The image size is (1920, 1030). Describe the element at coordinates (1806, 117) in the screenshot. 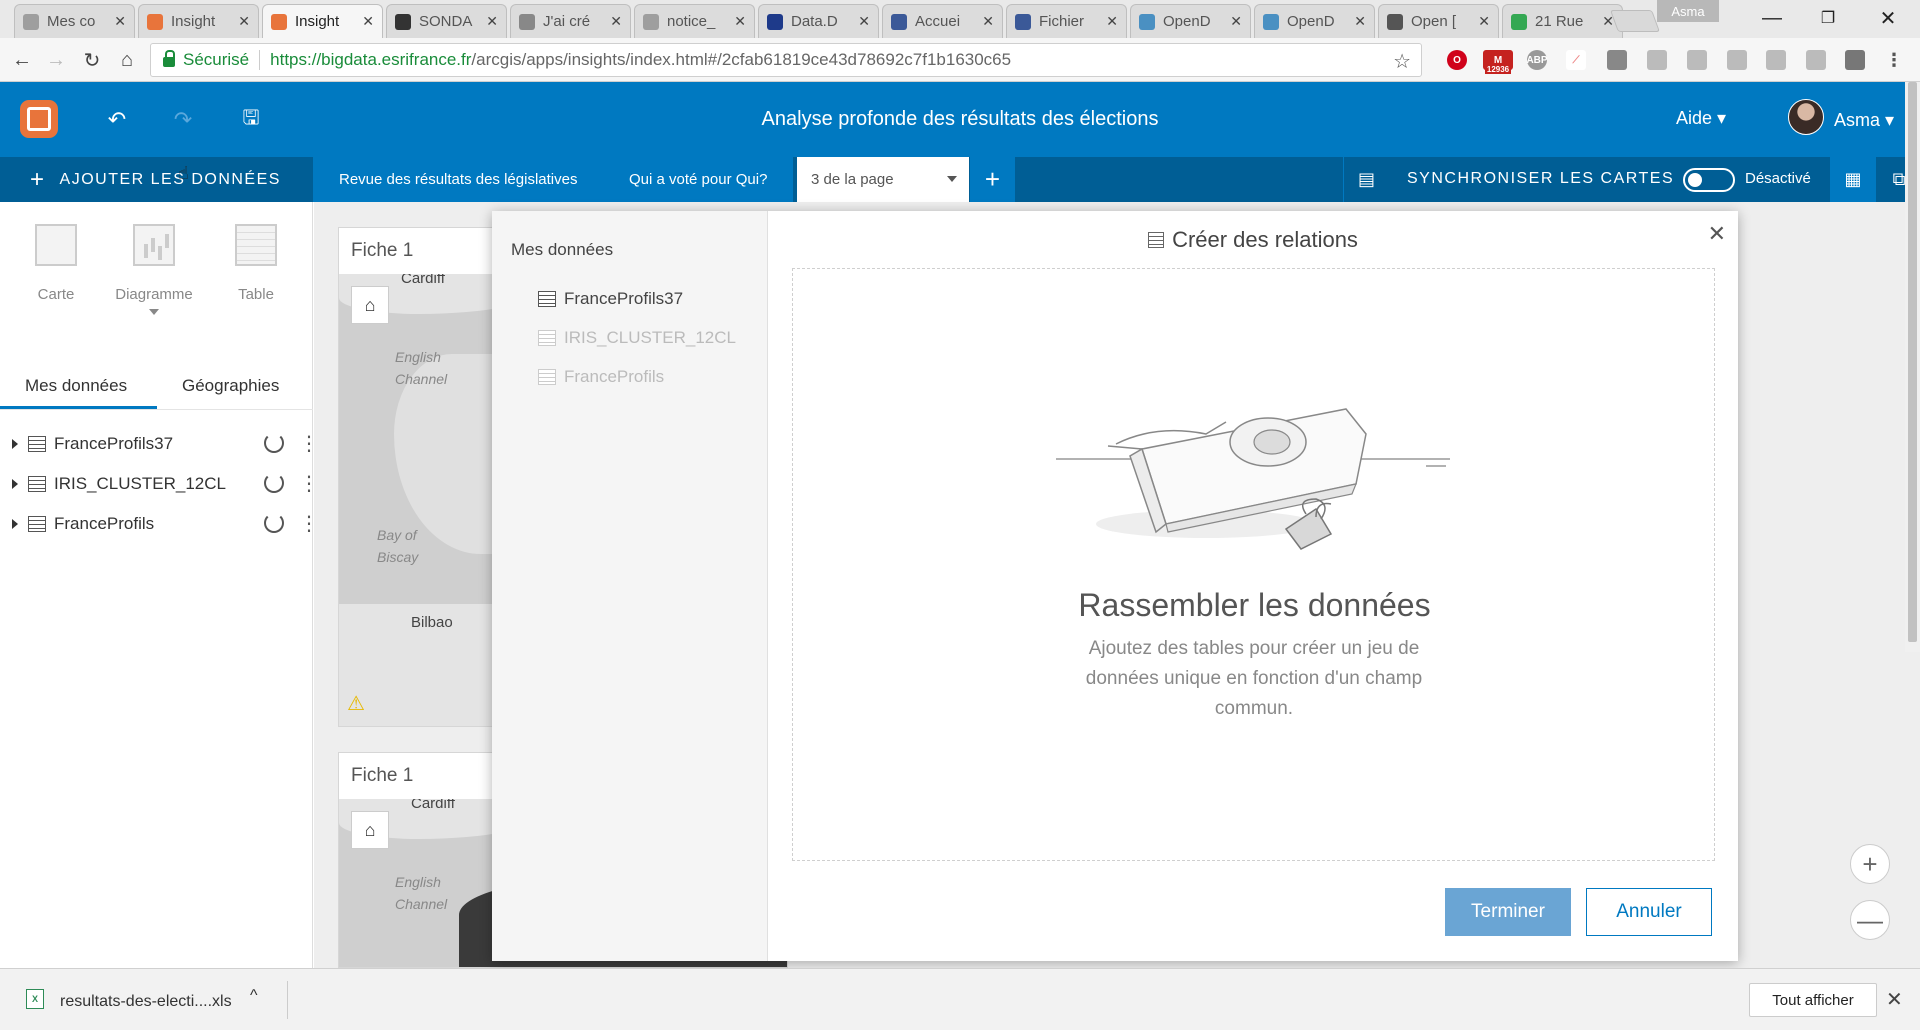

I see `avatar` at that location.